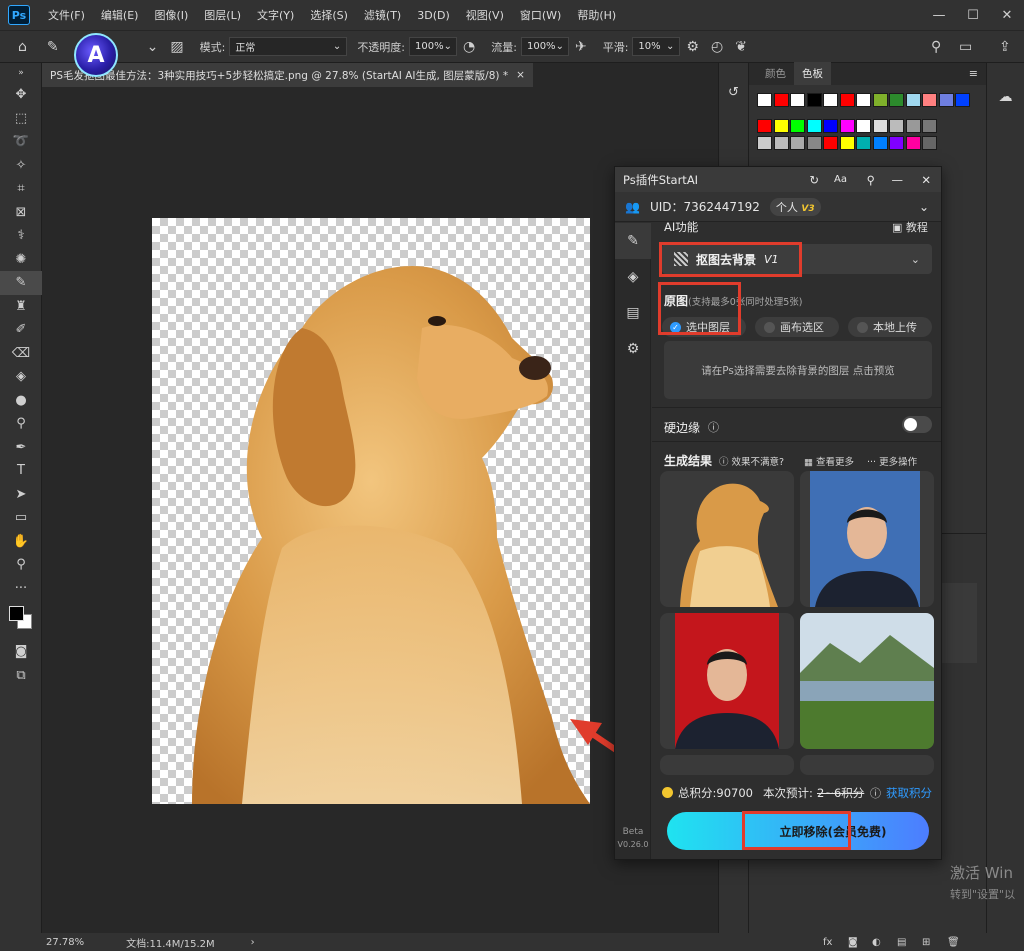  I want to click on type-tool-icon: T, so click(21, 471).